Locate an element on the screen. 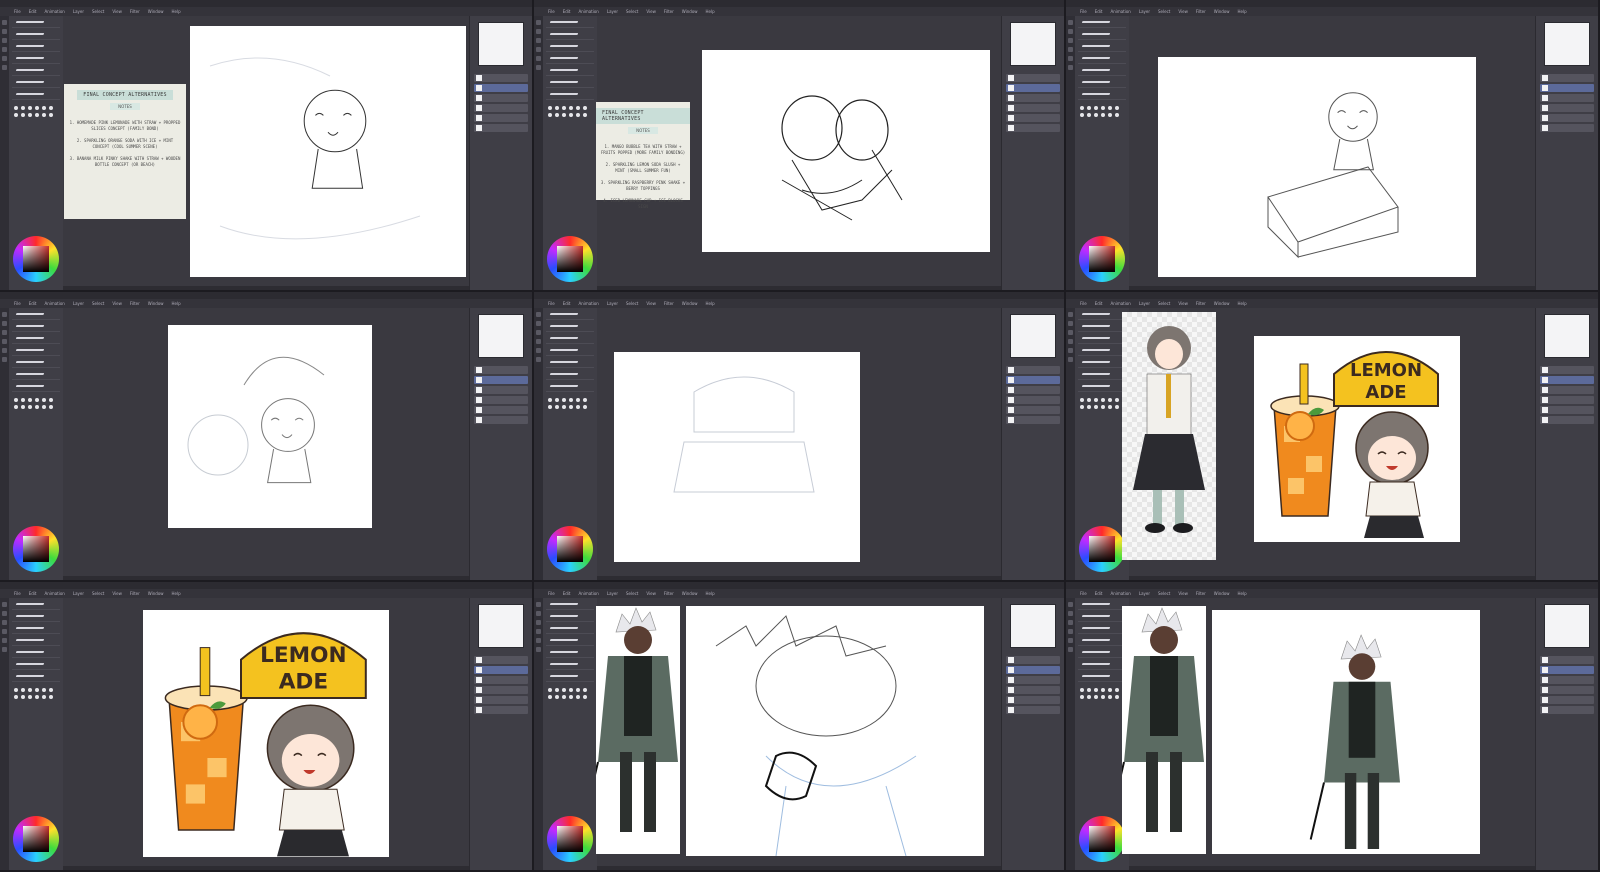 The image size is (1600, 872). eraser-tool-icon is located at coordinates (1070, 613).